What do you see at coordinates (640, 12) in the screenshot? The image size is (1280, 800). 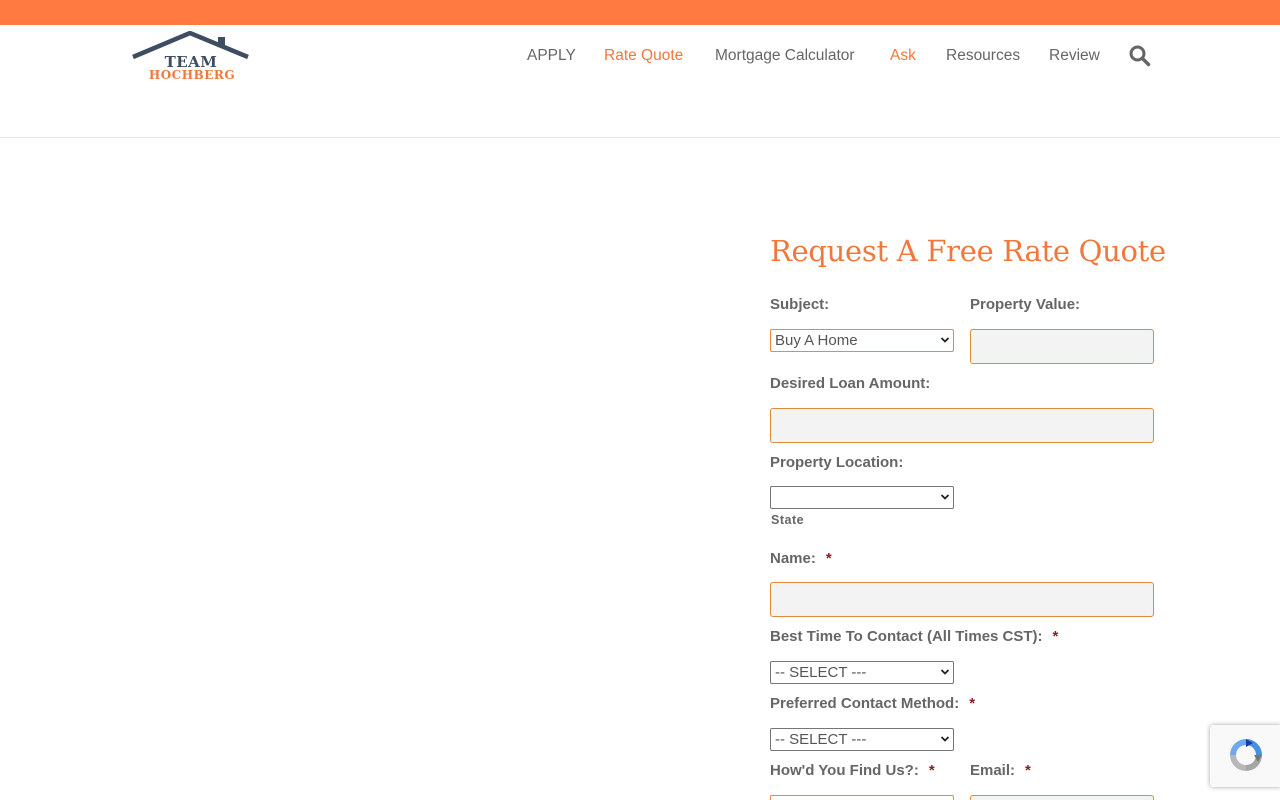 I see `top-accent-bar` at bounding box center [640, 12].